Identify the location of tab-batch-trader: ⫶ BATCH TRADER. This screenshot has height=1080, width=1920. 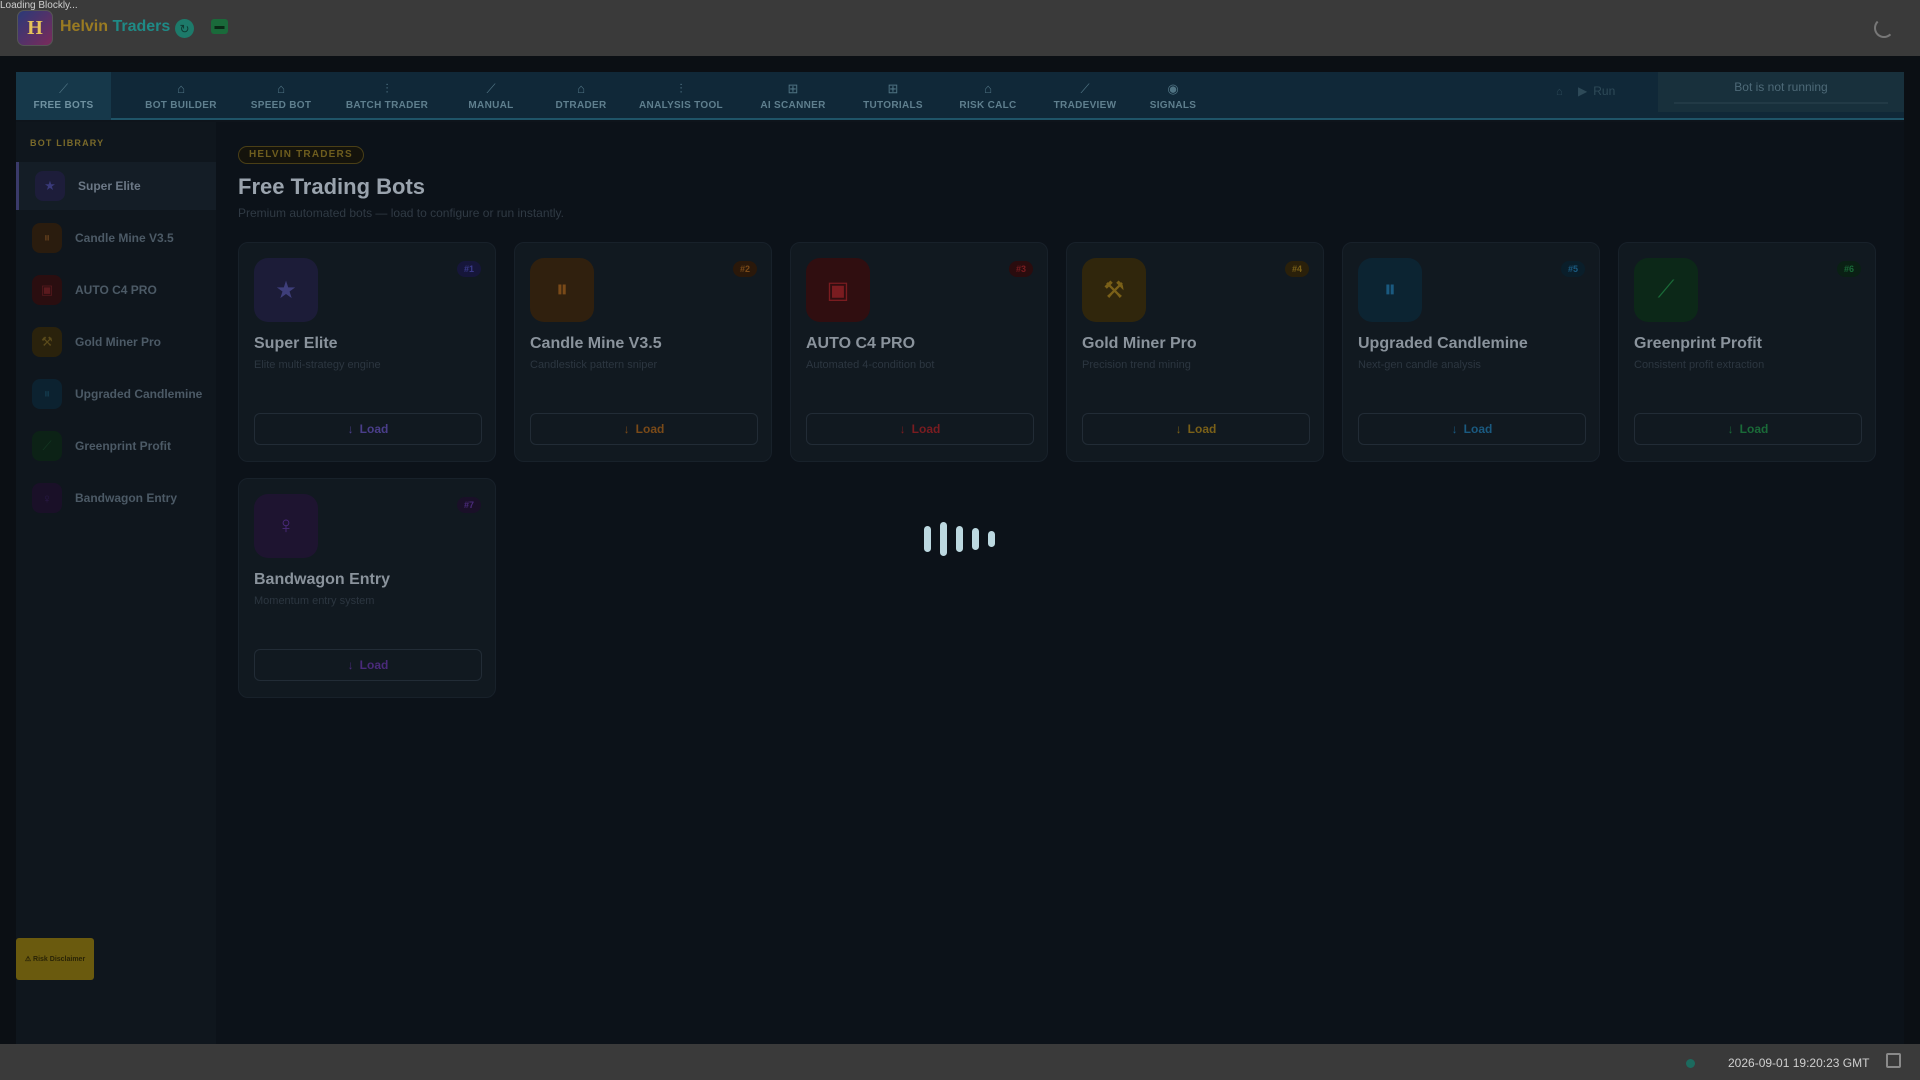
(387, 96).